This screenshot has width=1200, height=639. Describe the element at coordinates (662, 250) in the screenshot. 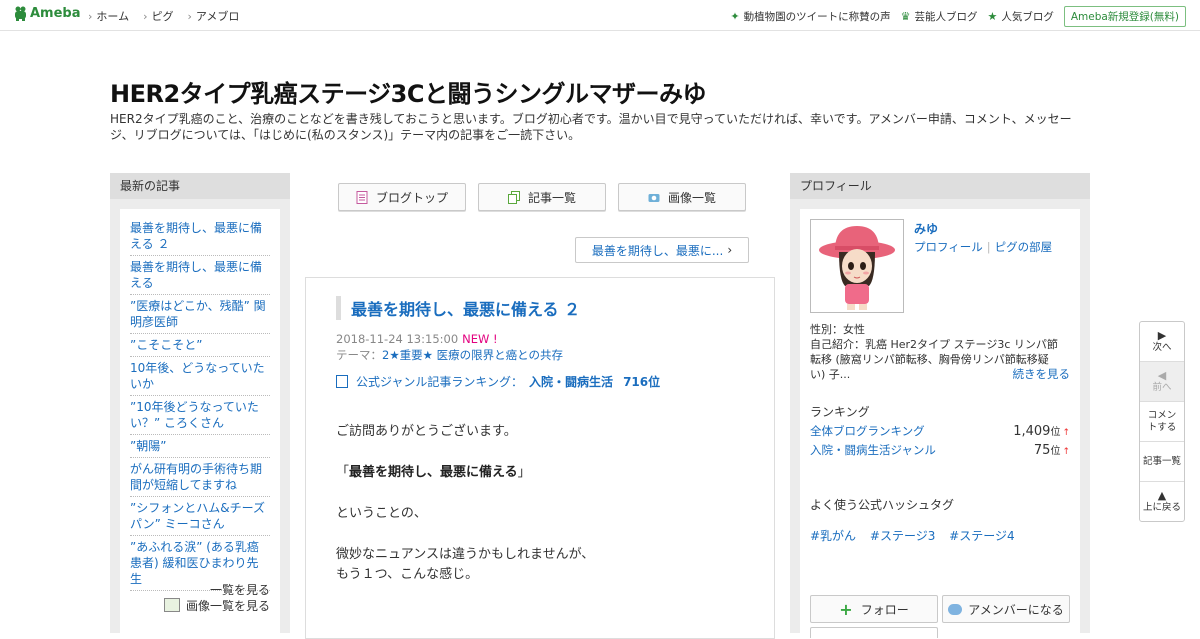

I see `next-article-button: 最善を期待し、最悪に... ›` at that location.